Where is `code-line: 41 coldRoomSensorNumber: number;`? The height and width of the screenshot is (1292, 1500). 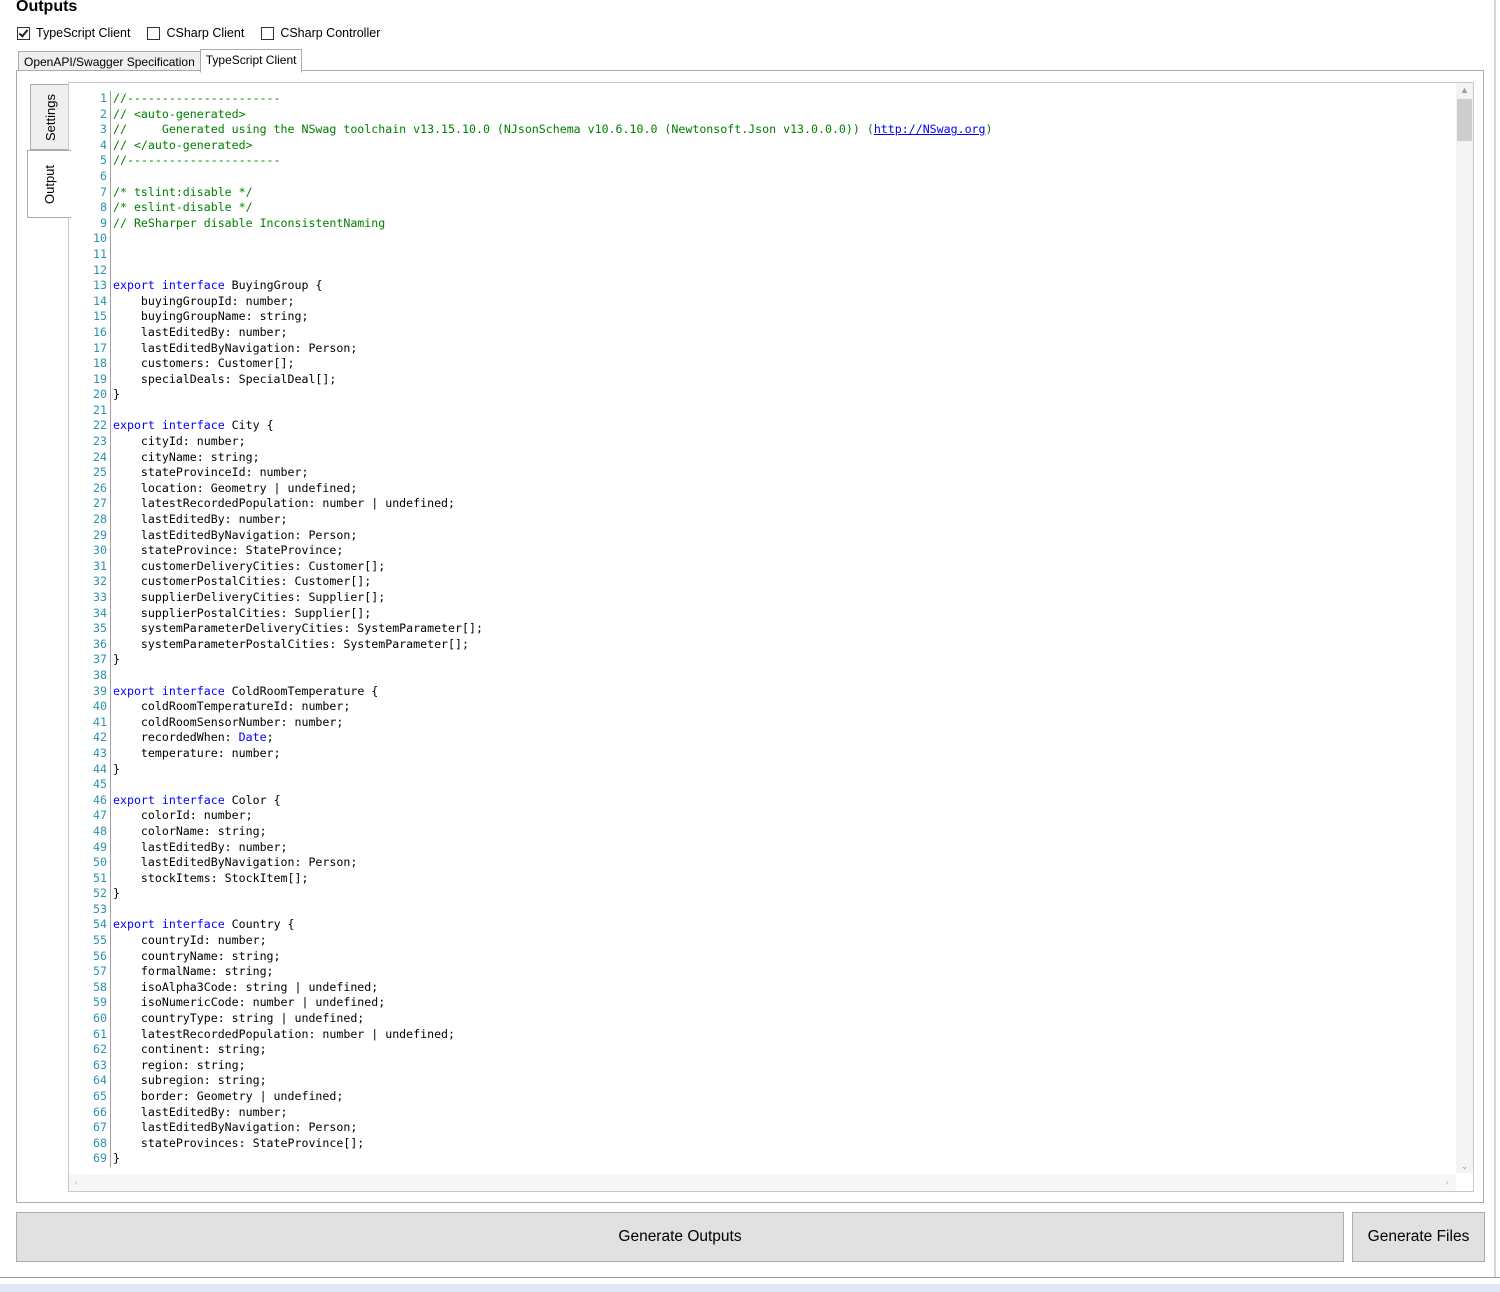
code-line: 41 coldRoomSensorNumber: number; is located at coordinates (531, 722).